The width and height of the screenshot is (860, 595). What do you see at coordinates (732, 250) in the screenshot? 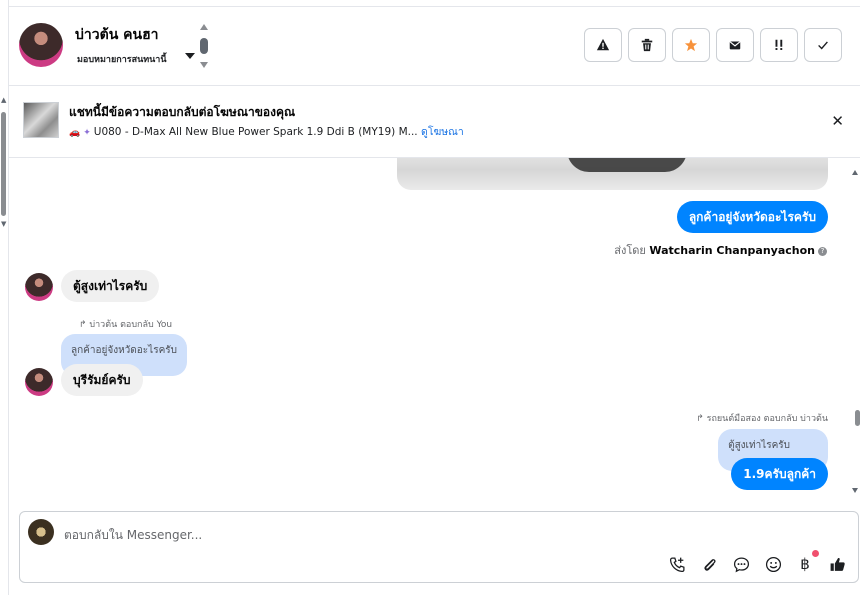
I see `sent-by-name: Watcharin Chanpanyachon` at bounding box center [732, 250].